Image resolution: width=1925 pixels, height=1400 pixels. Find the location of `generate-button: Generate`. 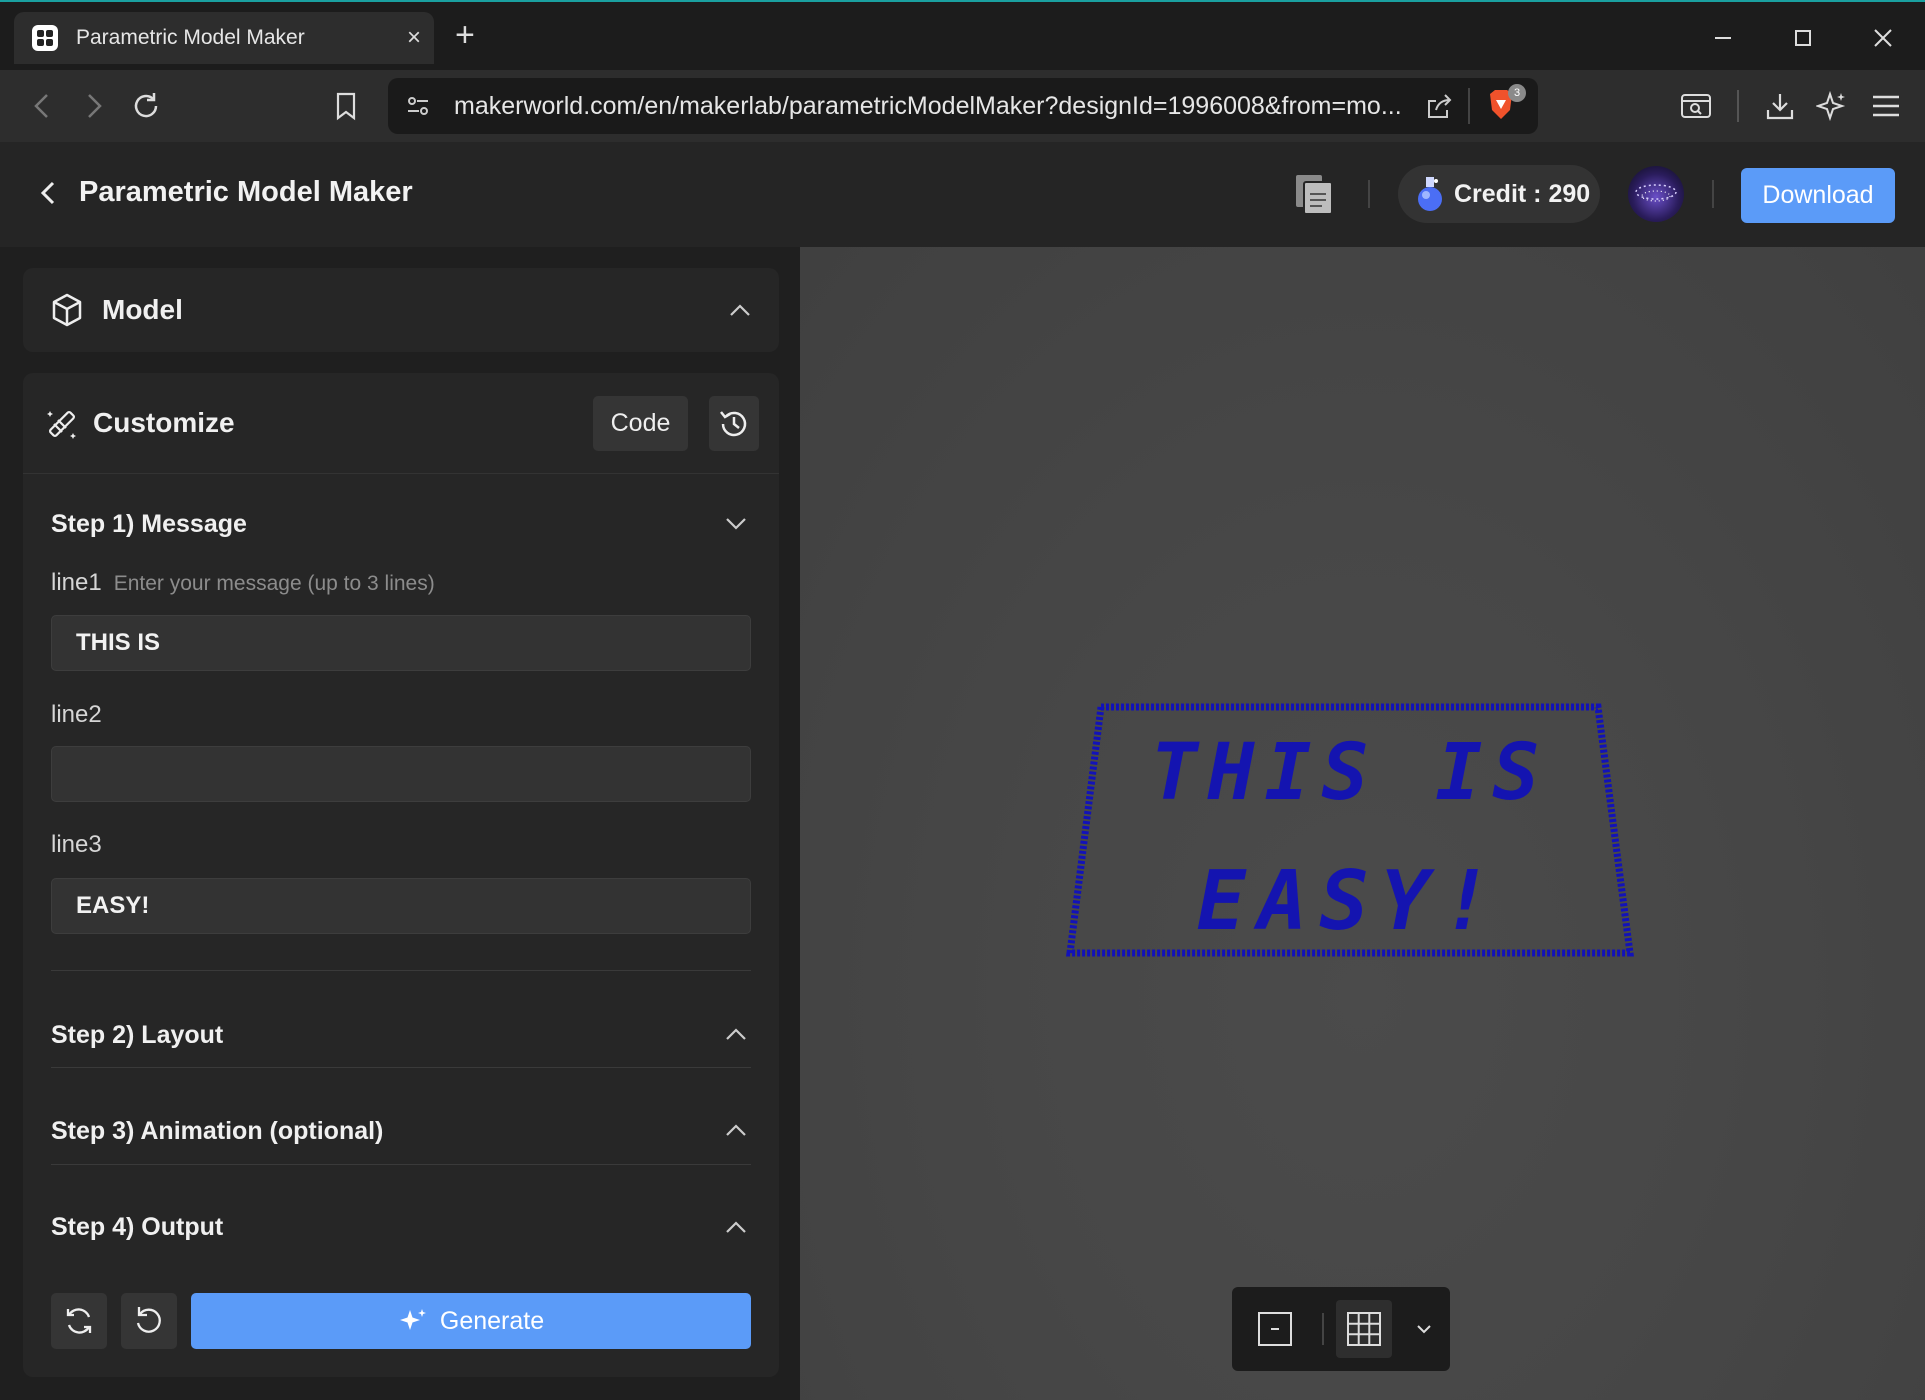

generate-button: Generate is located at coordinates (471, 1321).